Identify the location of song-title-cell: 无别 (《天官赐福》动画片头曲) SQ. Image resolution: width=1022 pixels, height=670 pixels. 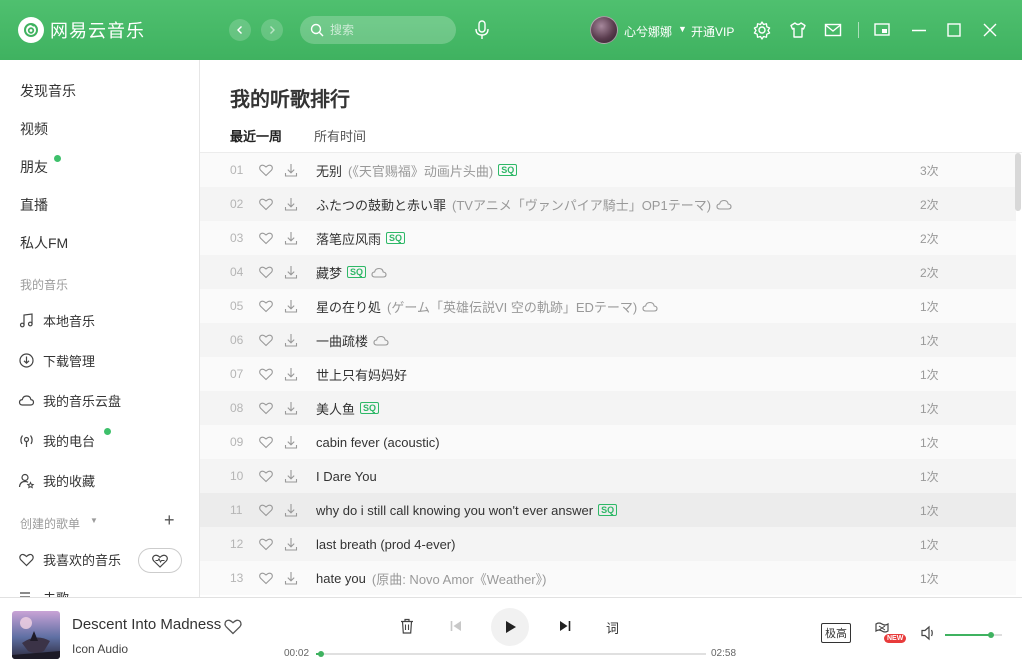
(417, 170).